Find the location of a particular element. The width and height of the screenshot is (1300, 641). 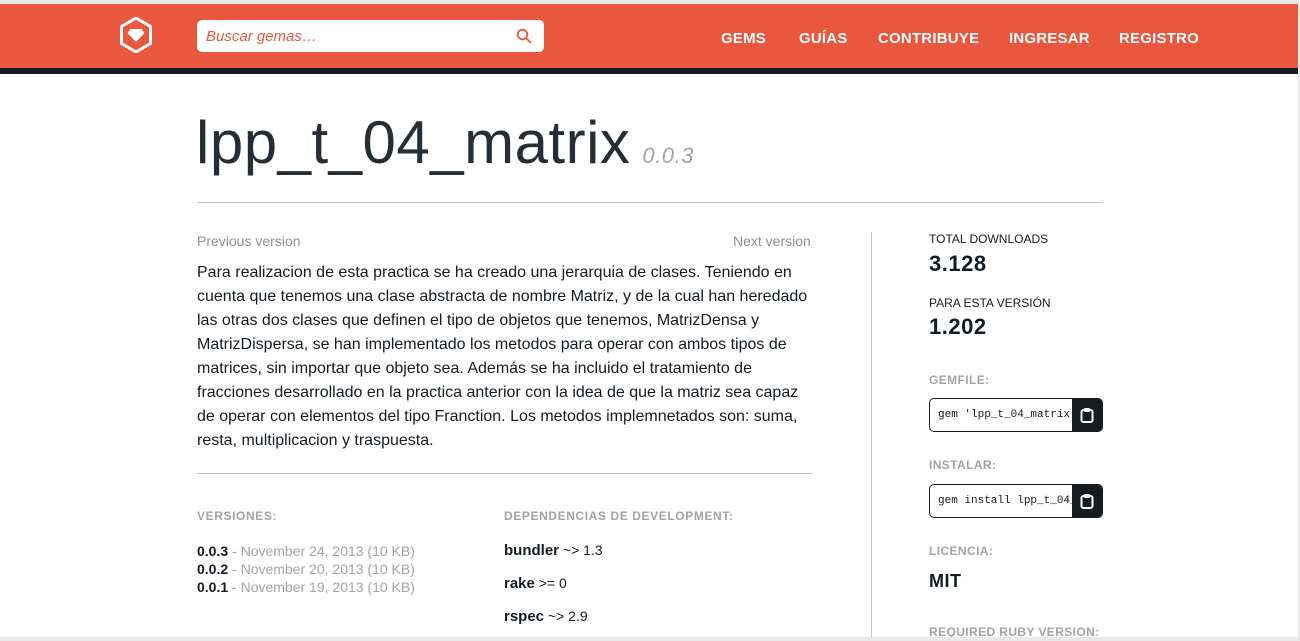

copy-gemfile-button is located at coordinates (1087, 415).